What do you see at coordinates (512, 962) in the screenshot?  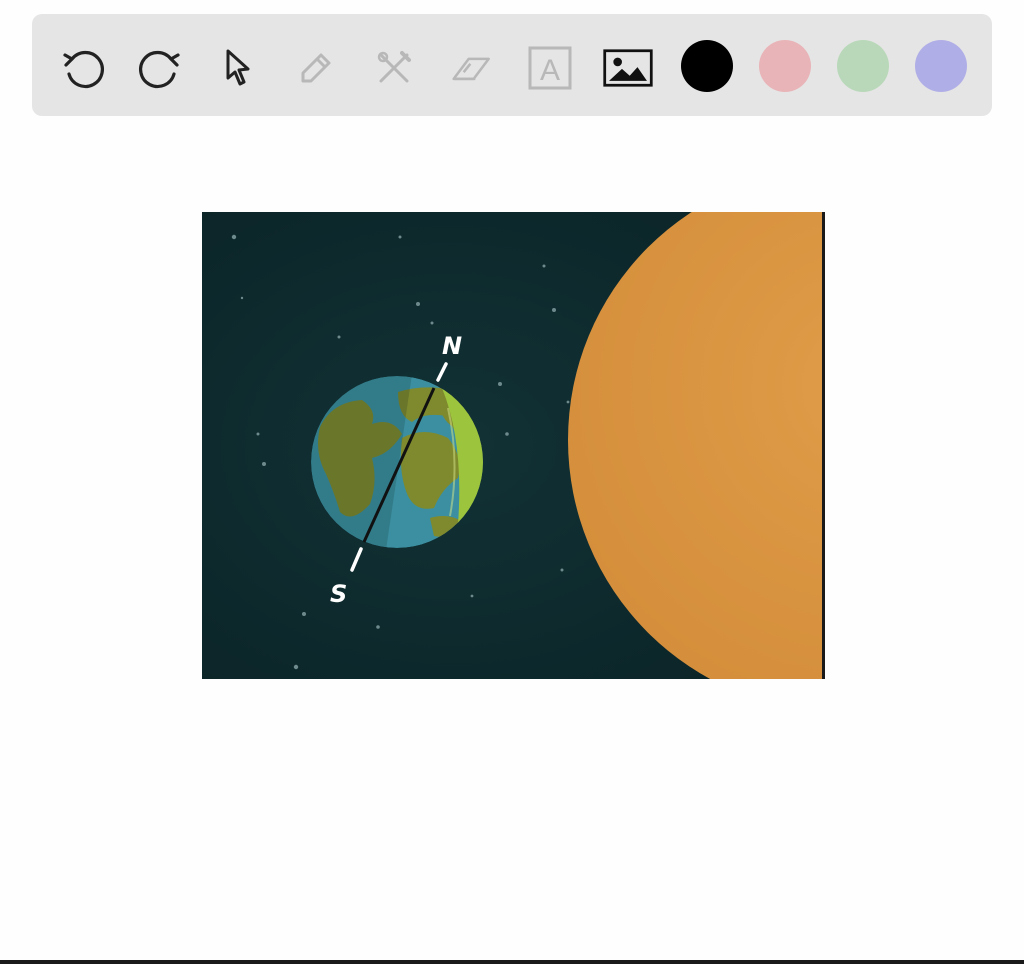 I see `bottom-border` at bounding box center [512, 962].